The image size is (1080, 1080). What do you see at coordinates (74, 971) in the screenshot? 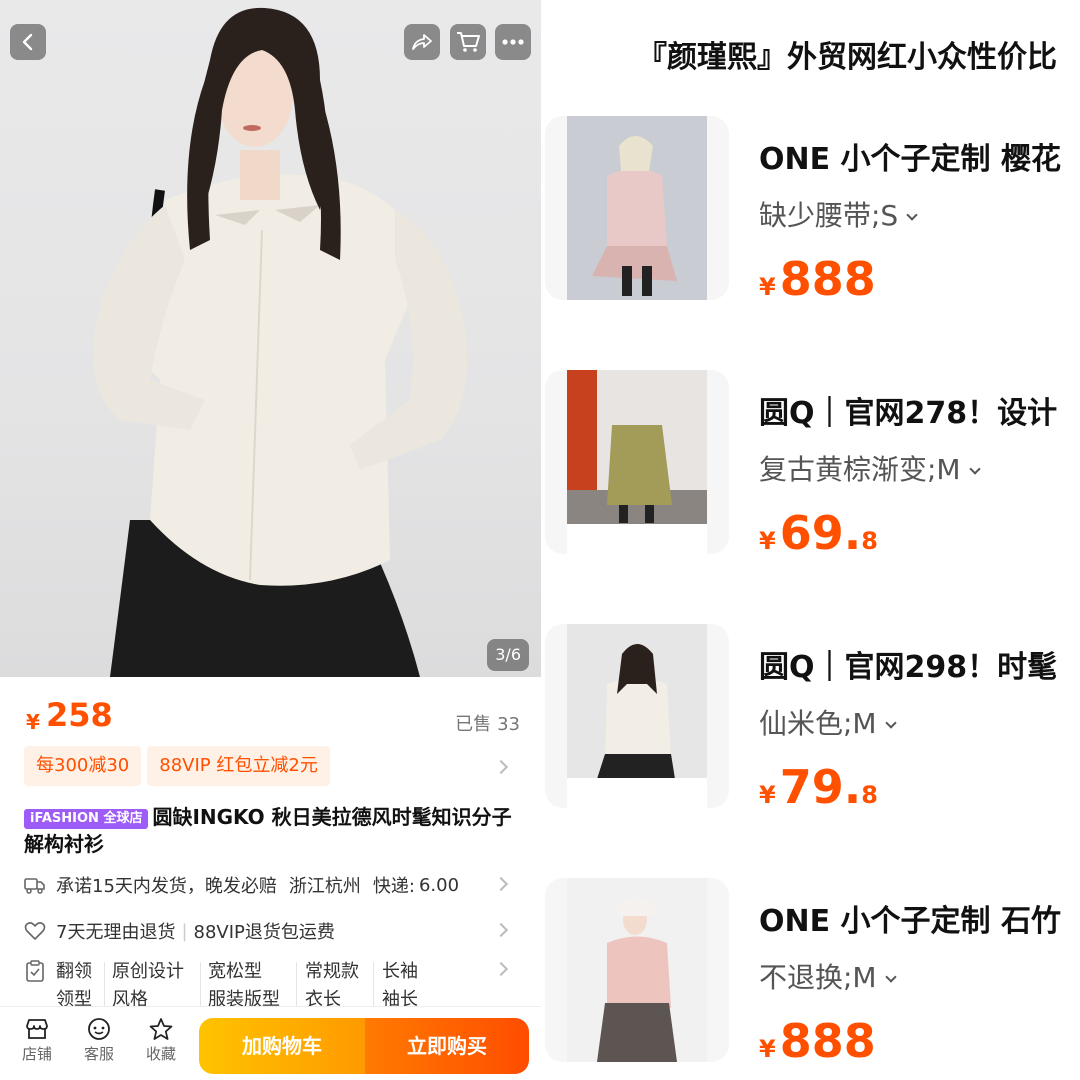
I see `attribute-value: 翻领` at bounding box center [74, 971].